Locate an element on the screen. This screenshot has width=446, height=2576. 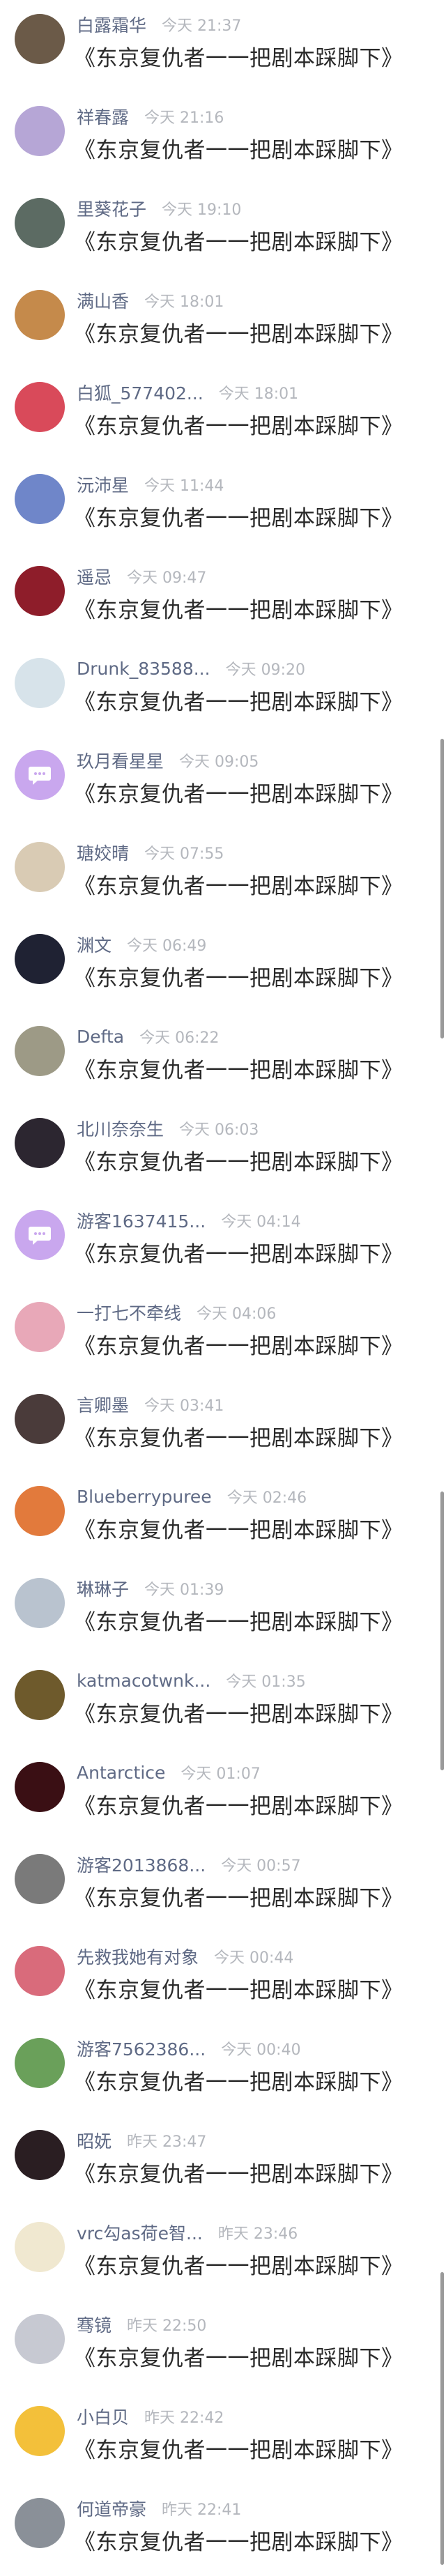
comment-item: 昭妩 昨天 23:47 《东京复仇者一一把剧本踩脚下》 is located at coordinates (223, 2162).